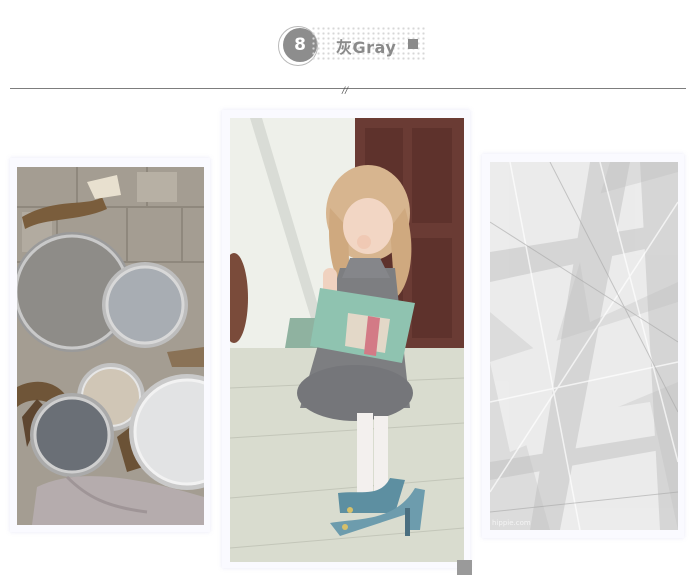 This screenshot has width=700, height=584. What do you see at coordinates (300, 45) in the screenshot?
I see `section-number: 8` at bounding box center [300, 45].